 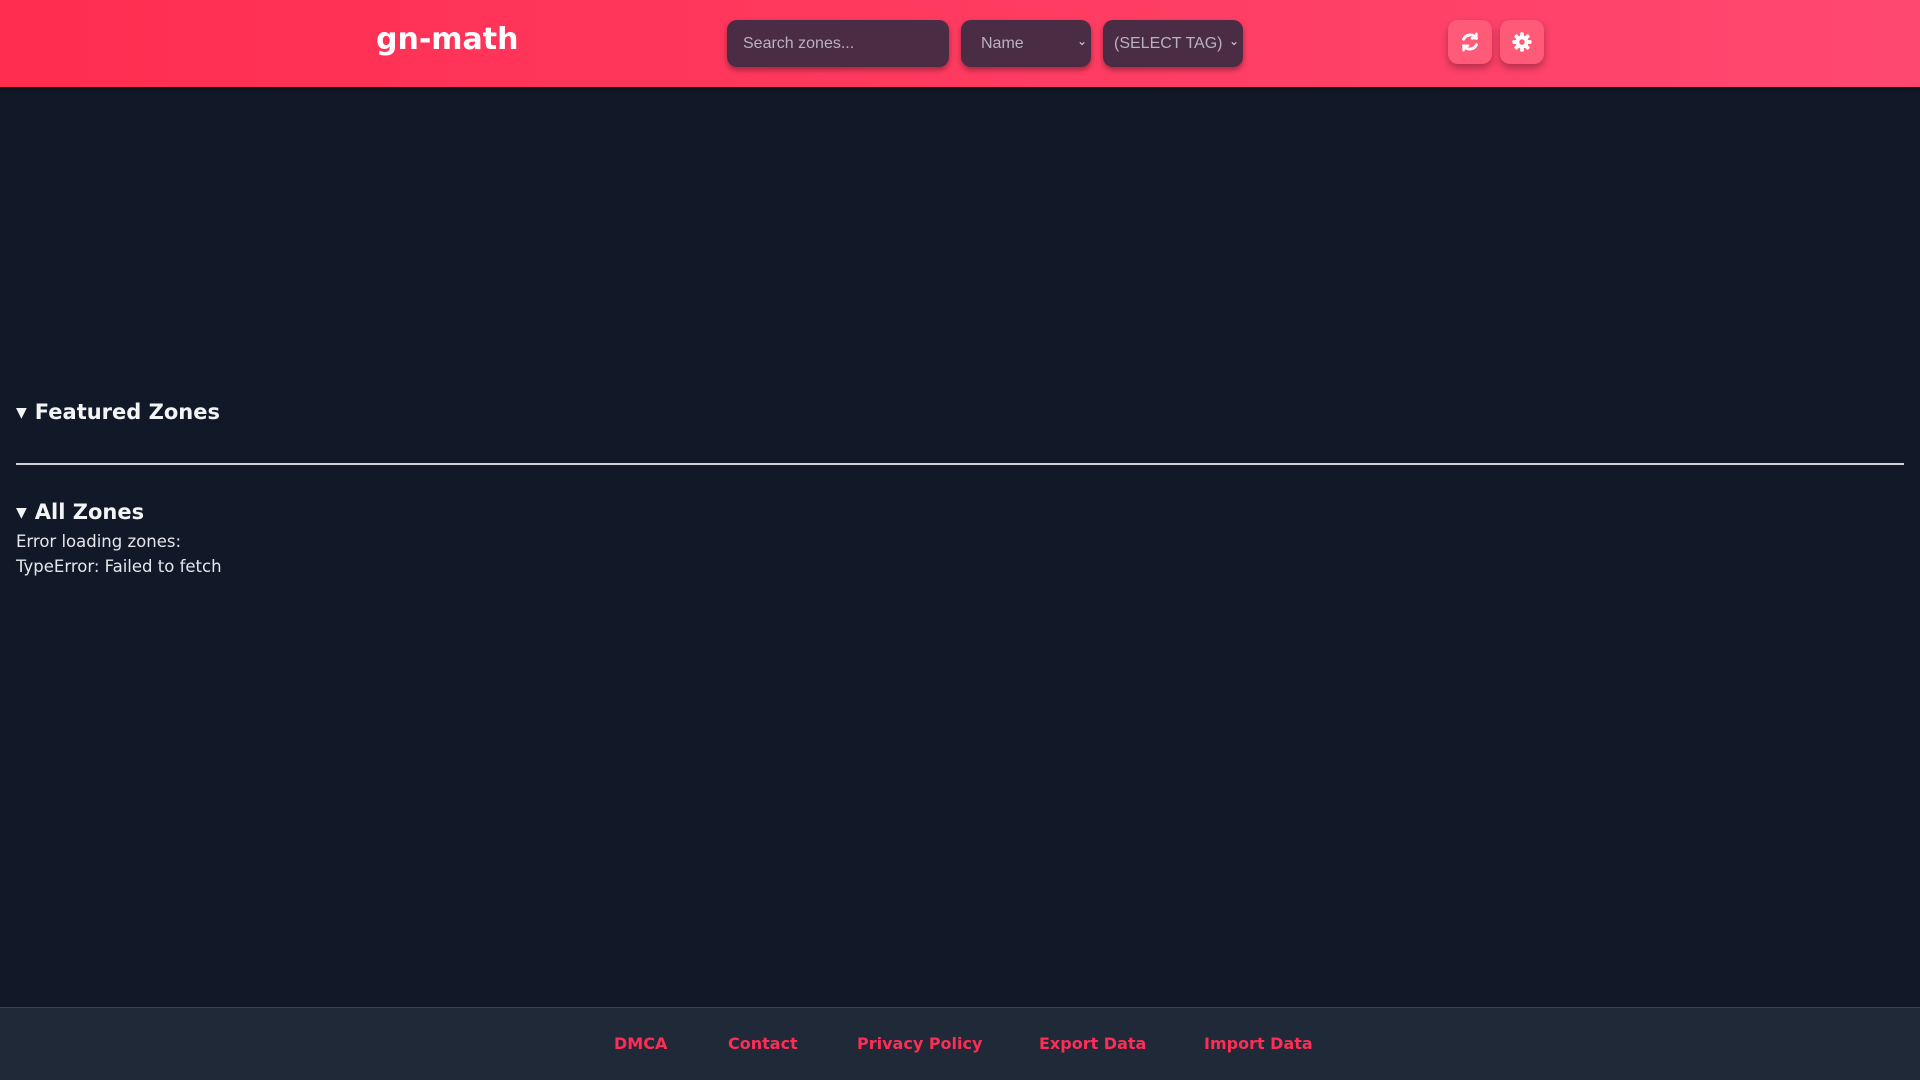 What do you see at coordinates (1026, 43) in the screenshot?
I see `sort-select: Name ⌄` at bounding box center [1026, 43].